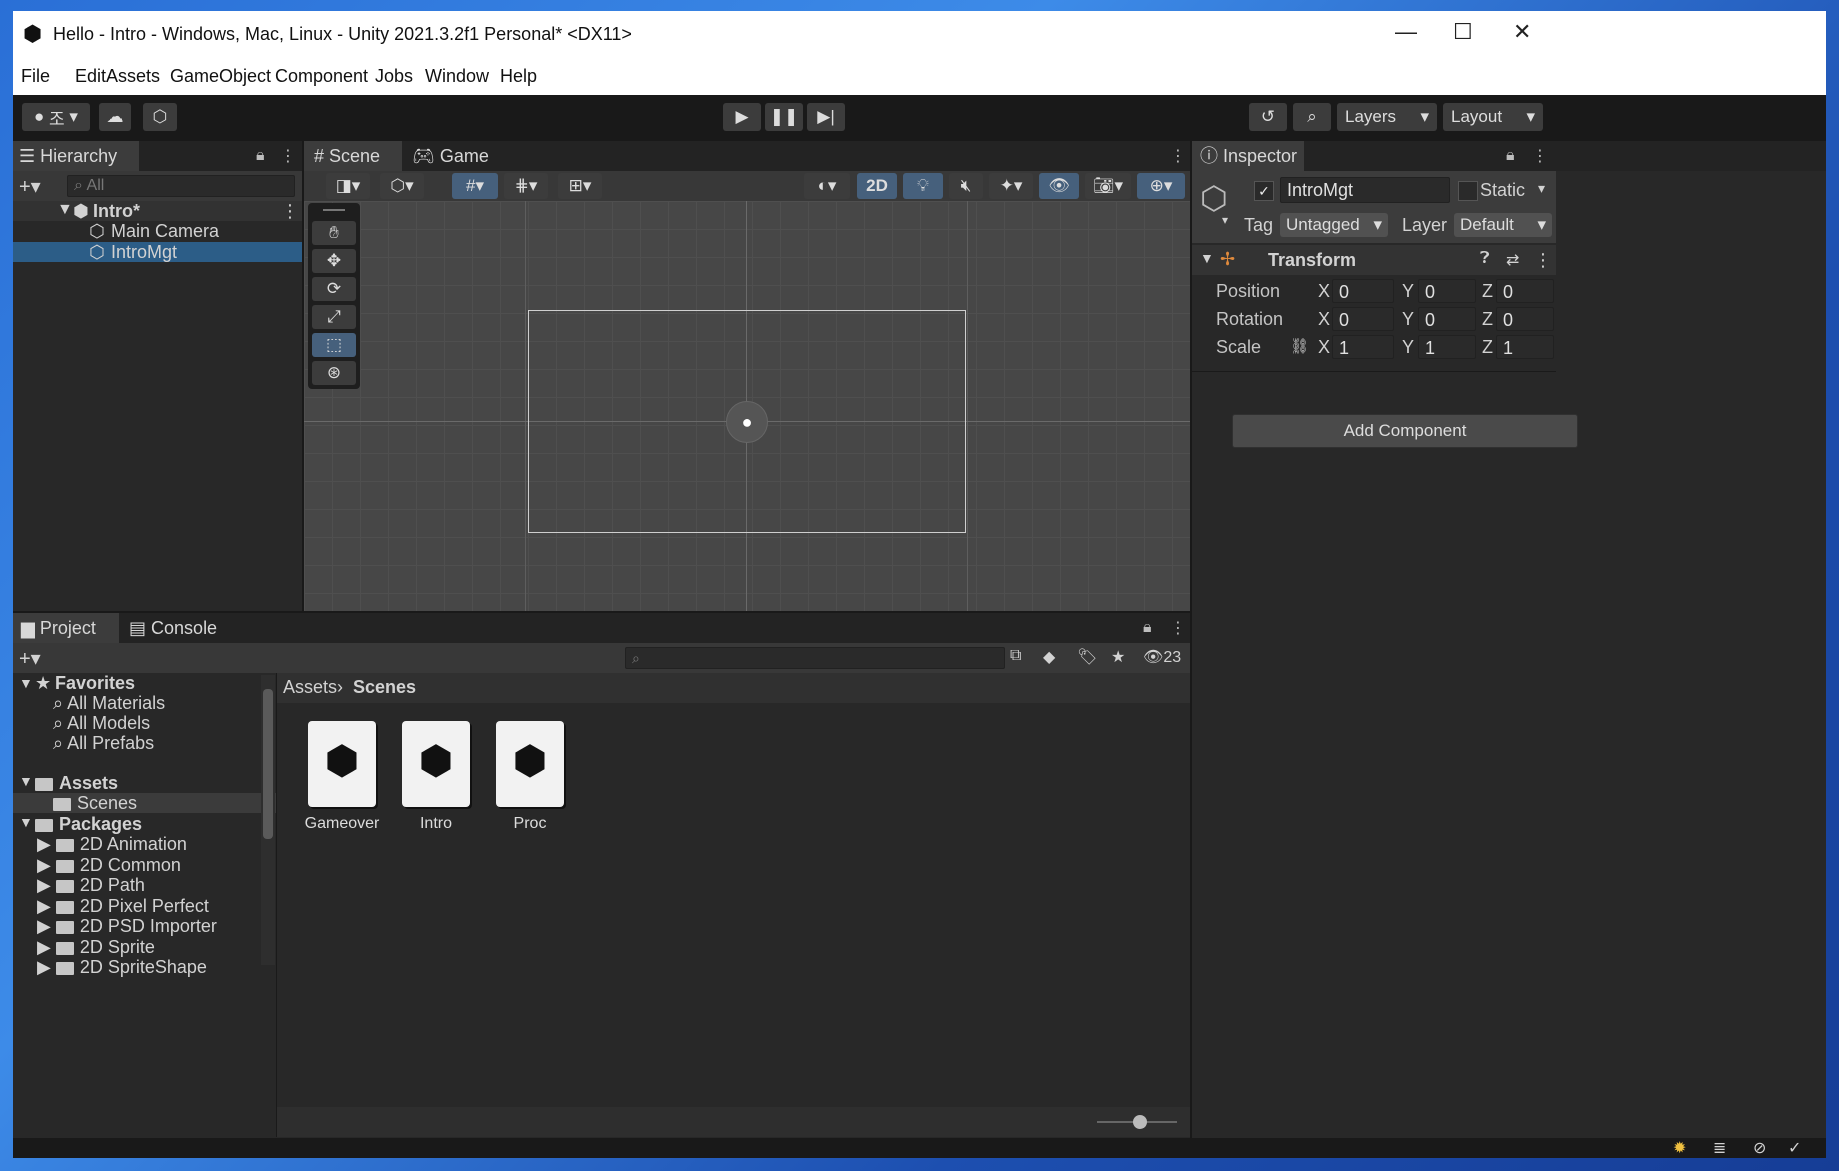 Image resolution: width=1839 pixels, height=1171 pixels. What do you see at coordinates (35, 76) in the screenshot?
I see `menu-file: File` at bounding box center [35, 76].